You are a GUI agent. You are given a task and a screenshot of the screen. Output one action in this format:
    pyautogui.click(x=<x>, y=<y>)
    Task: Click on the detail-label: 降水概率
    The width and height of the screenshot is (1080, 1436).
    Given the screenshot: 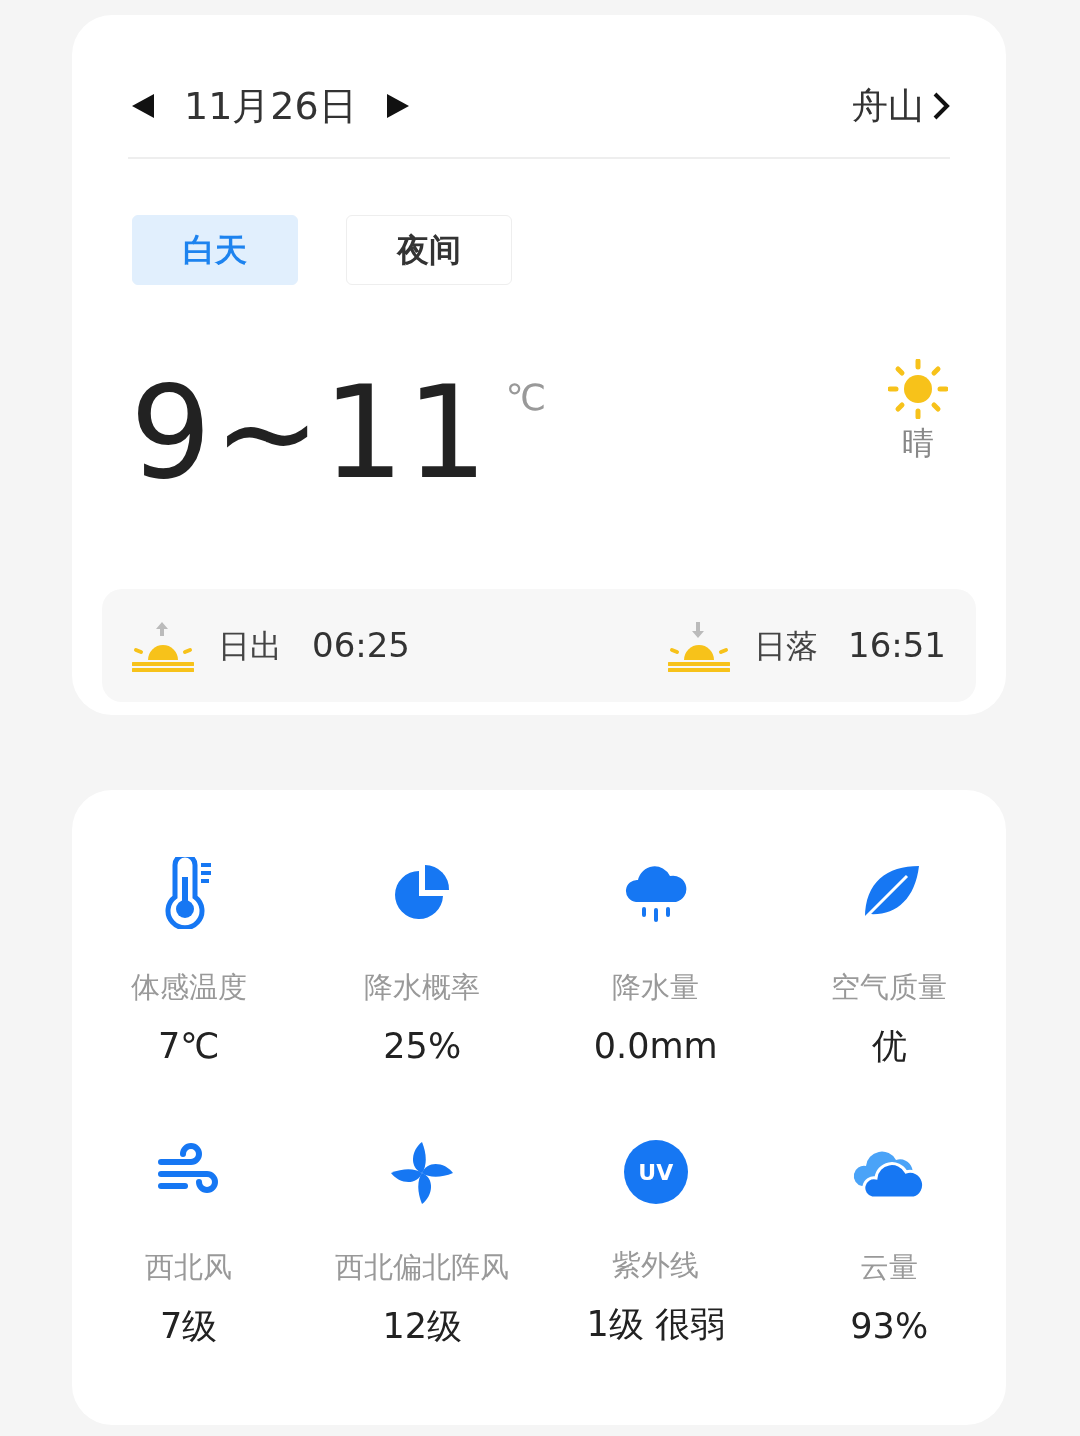 What is the action you would take?
    pyautogui.click(x=422, y=987)
    